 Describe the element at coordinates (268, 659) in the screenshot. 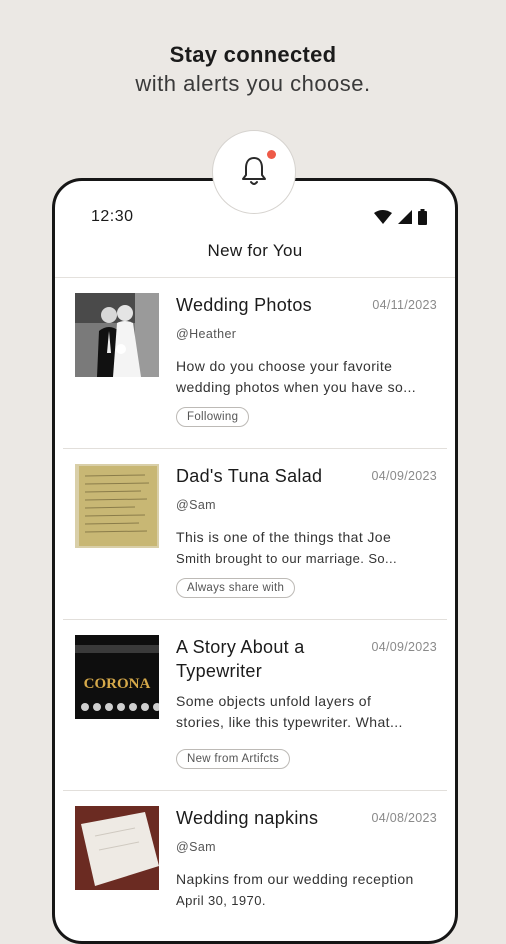

I see `card-title: A Story About a Typewriter` at that location.